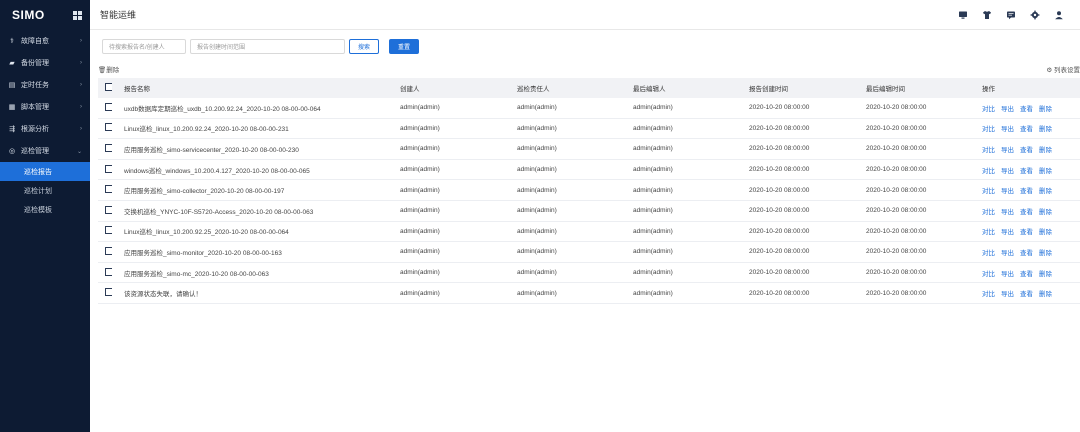 The height and width of the screenshot is (432, 1080). What do you see at coordinates (144, 46) in the screenshot?
I see `report-name-search-input: 待搜索报告名/创建人` at bounding box center [144, 46].